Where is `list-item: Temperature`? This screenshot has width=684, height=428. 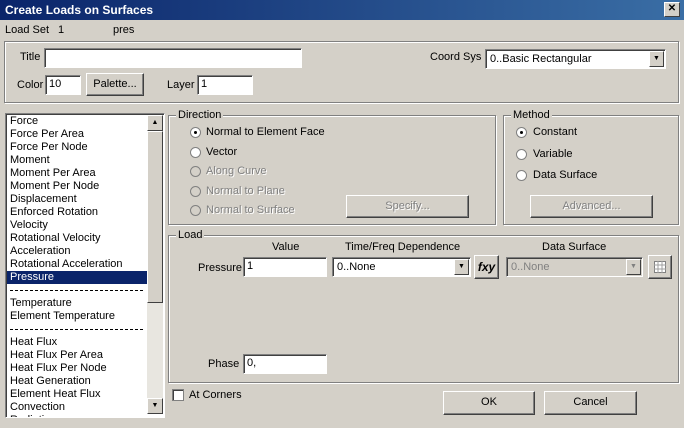
list-item: Temperature is located at coordinates (77, 303).